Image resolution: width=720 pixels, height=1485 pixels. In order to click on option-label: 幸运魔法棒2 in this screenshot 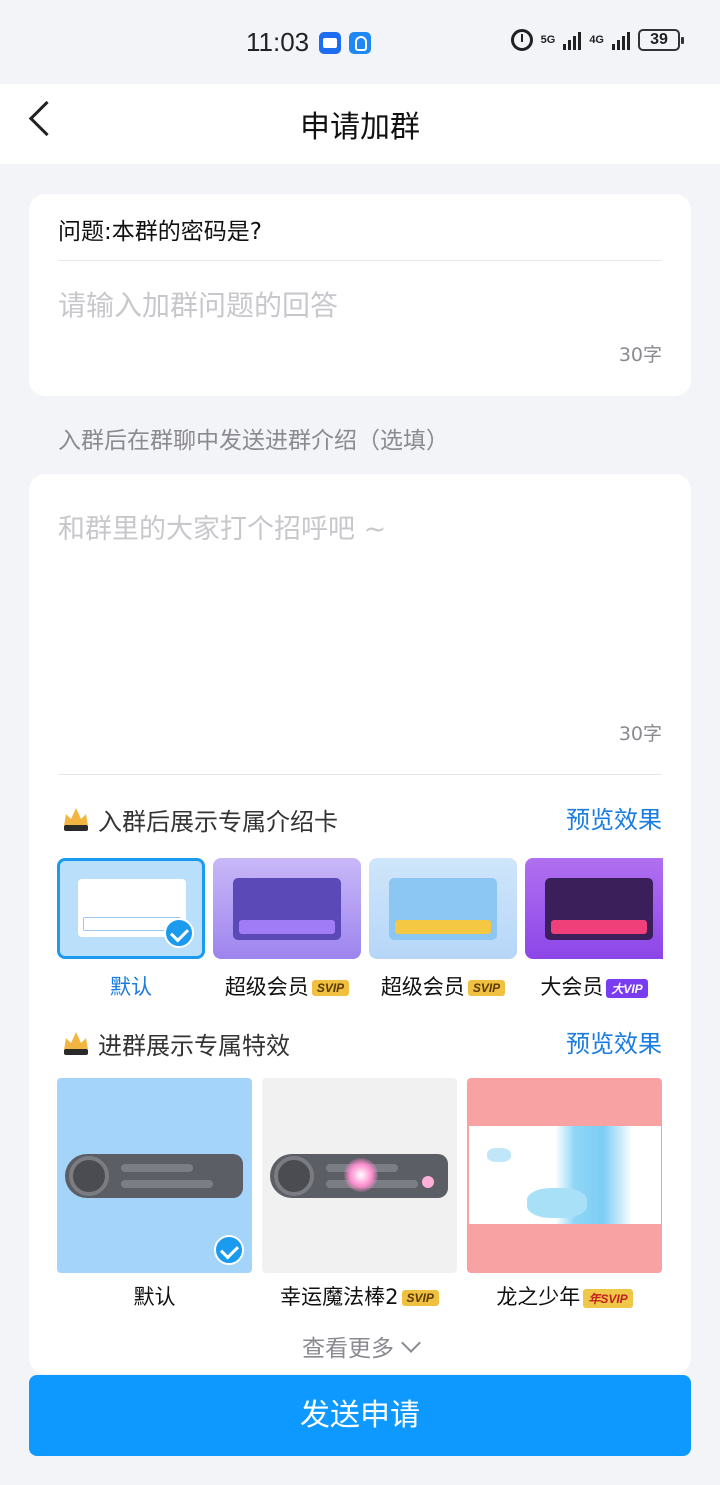, I will do `click(339, 1297)`.